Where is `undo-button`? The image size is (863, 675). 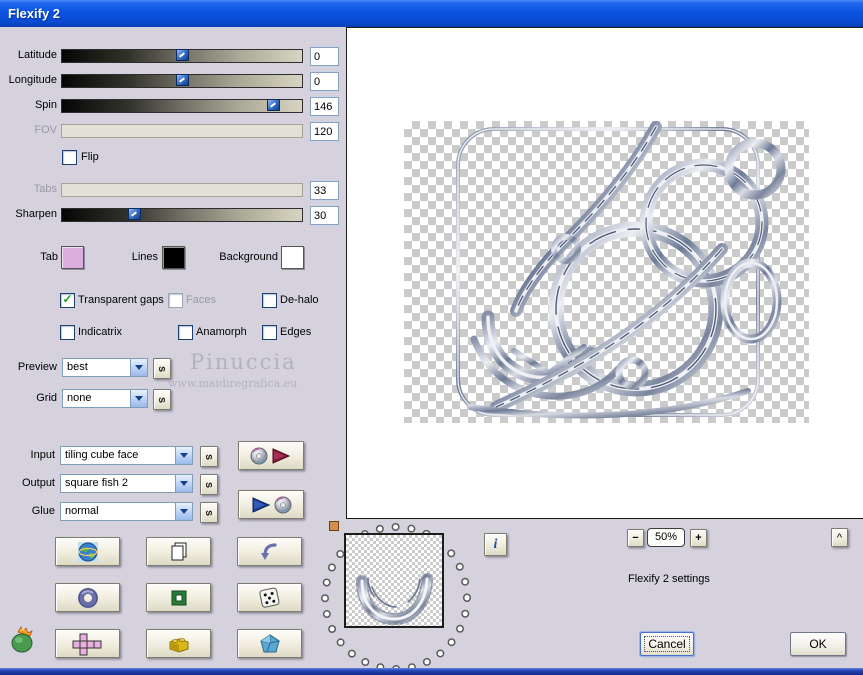 undo-button is located at coordinates (269, 551).